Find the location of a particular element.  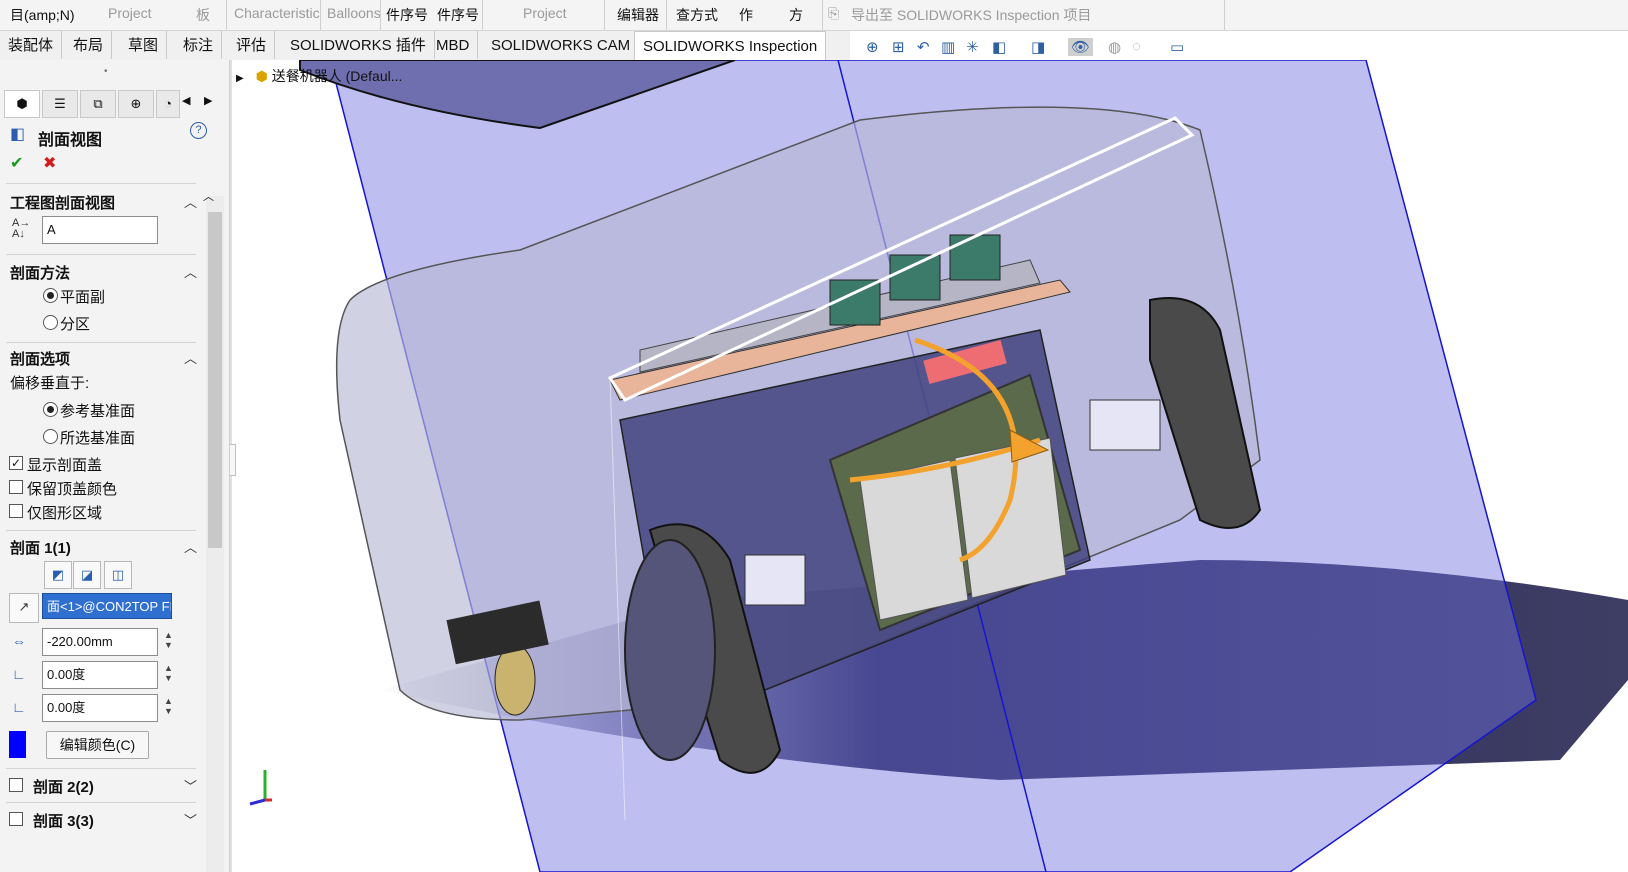

panel-scrollbar-thumb is located at coordinates (215, 380).